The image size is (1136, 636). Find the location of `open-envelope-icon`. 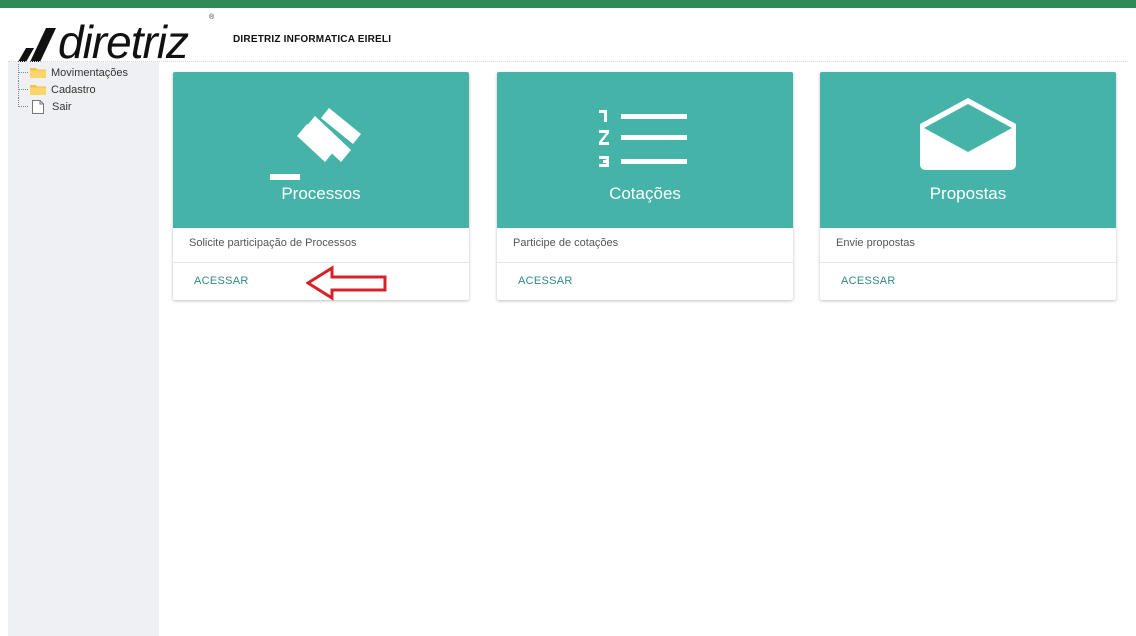

open-envelope-icon is located at coordinates (968, 134).